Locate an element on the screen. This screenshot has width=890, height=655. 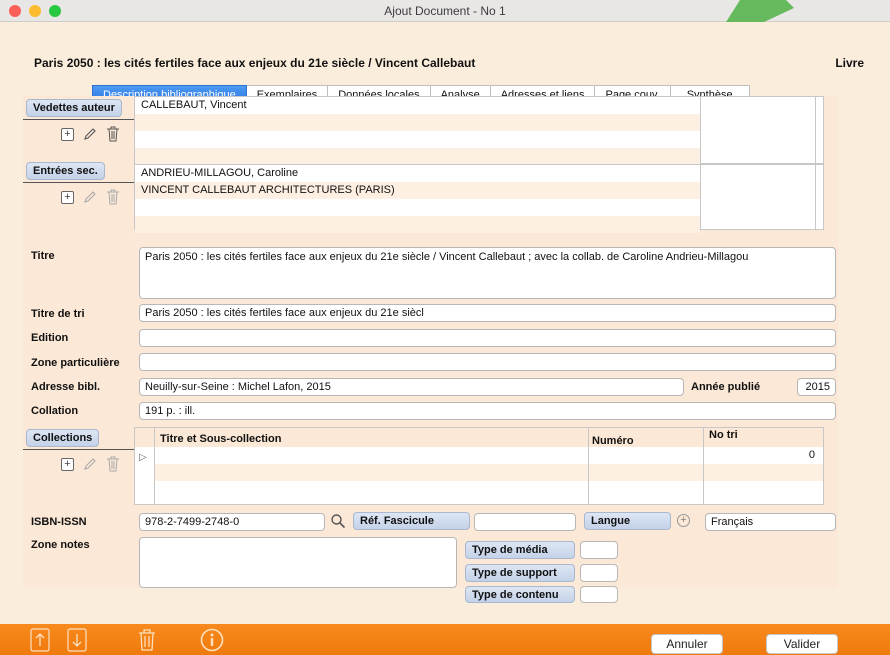
delete-trash-icon is located at coordinates (147, 640).